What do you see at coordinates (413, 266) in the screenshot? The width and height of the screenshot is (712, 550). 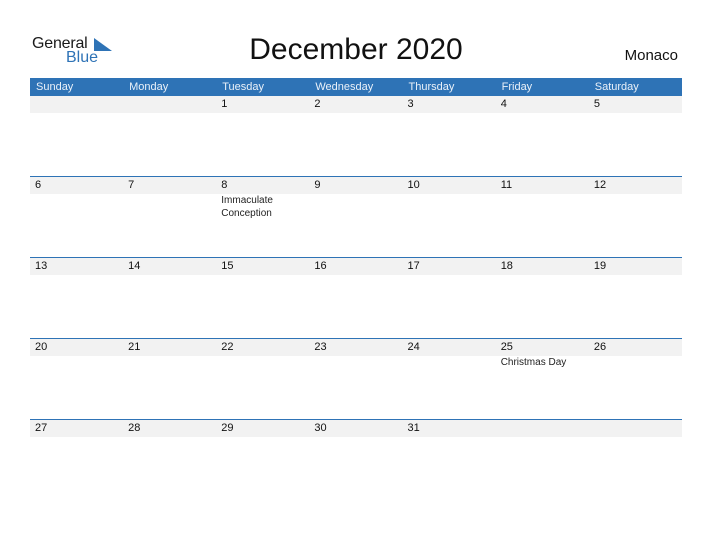 I see `day-number: 17` at bounding box center [413, 266].